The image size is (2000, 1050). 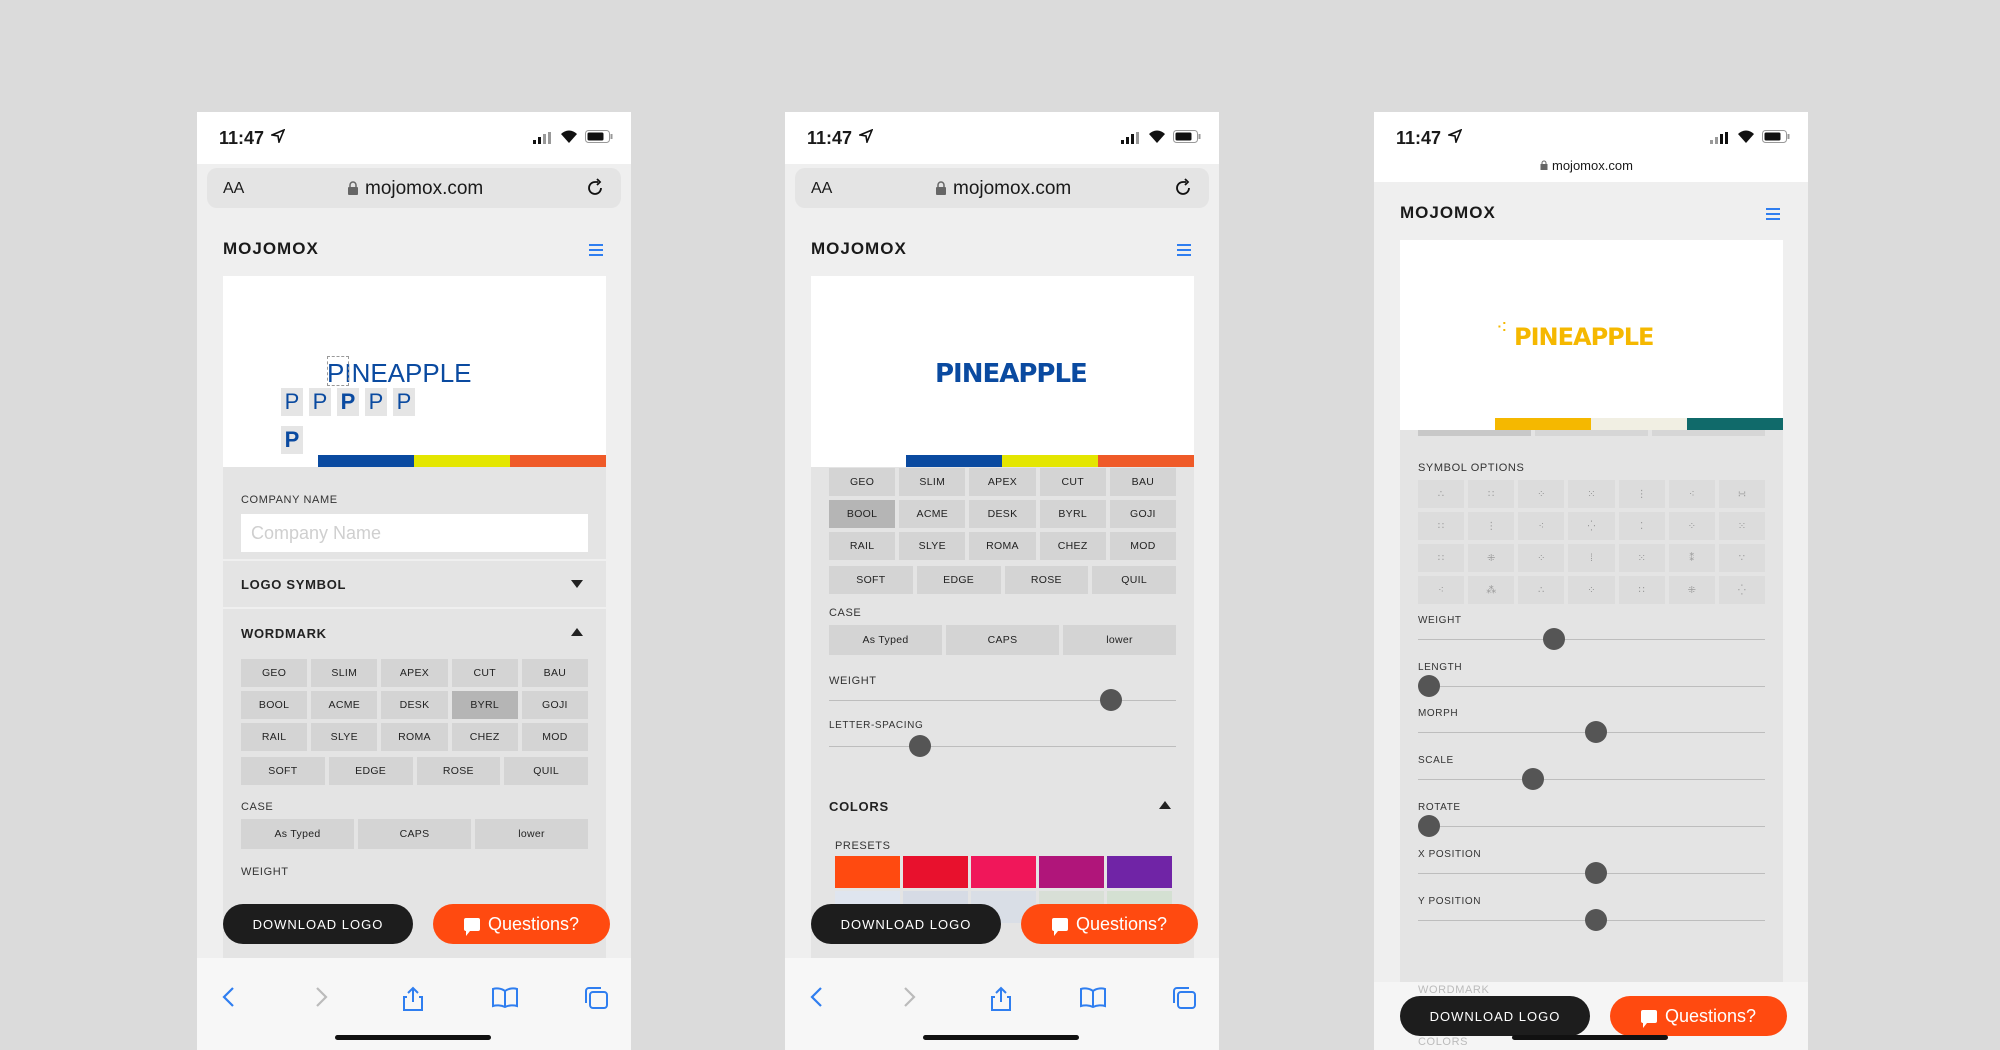 What do you see at coordinates (414, 533) in the screenshot?
I see `company-name-input: Company Name` at bounding box center [414, 533].